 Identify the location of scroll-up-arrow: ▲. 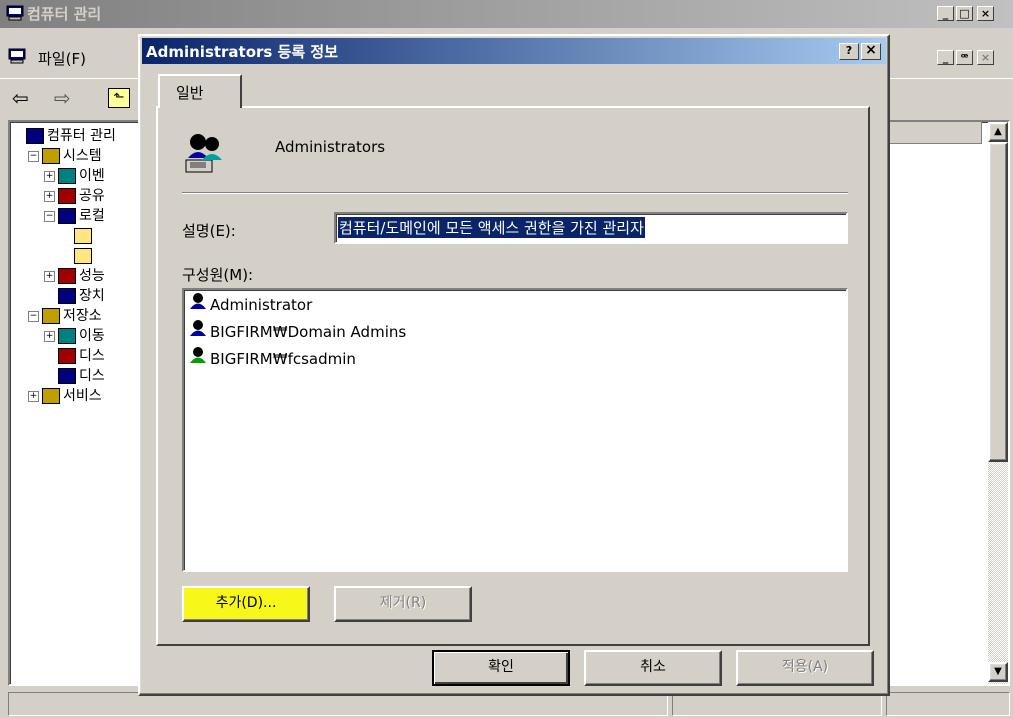
(998, 132).